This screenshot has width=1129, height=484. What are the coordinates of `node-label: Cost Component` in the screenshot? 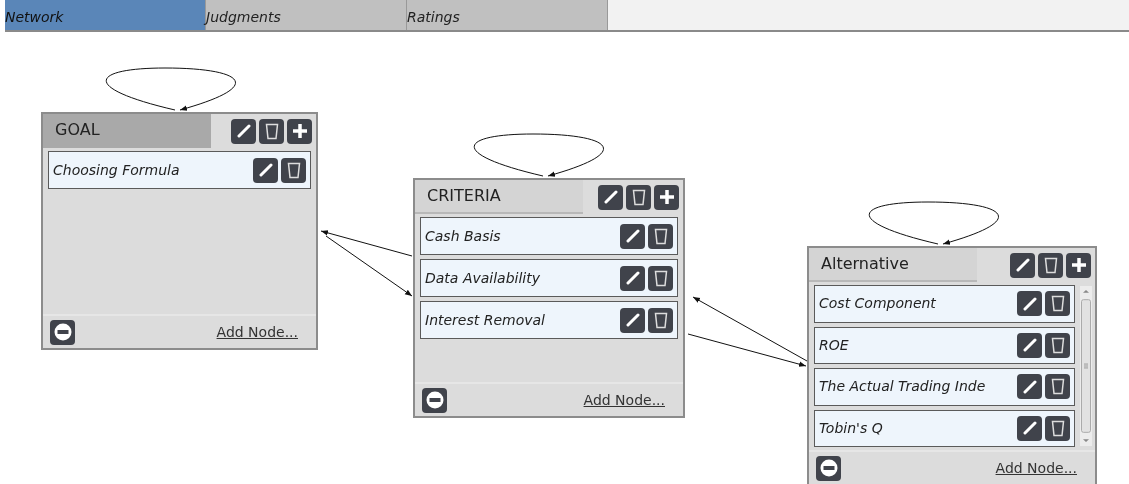 It's located at (878, 304).